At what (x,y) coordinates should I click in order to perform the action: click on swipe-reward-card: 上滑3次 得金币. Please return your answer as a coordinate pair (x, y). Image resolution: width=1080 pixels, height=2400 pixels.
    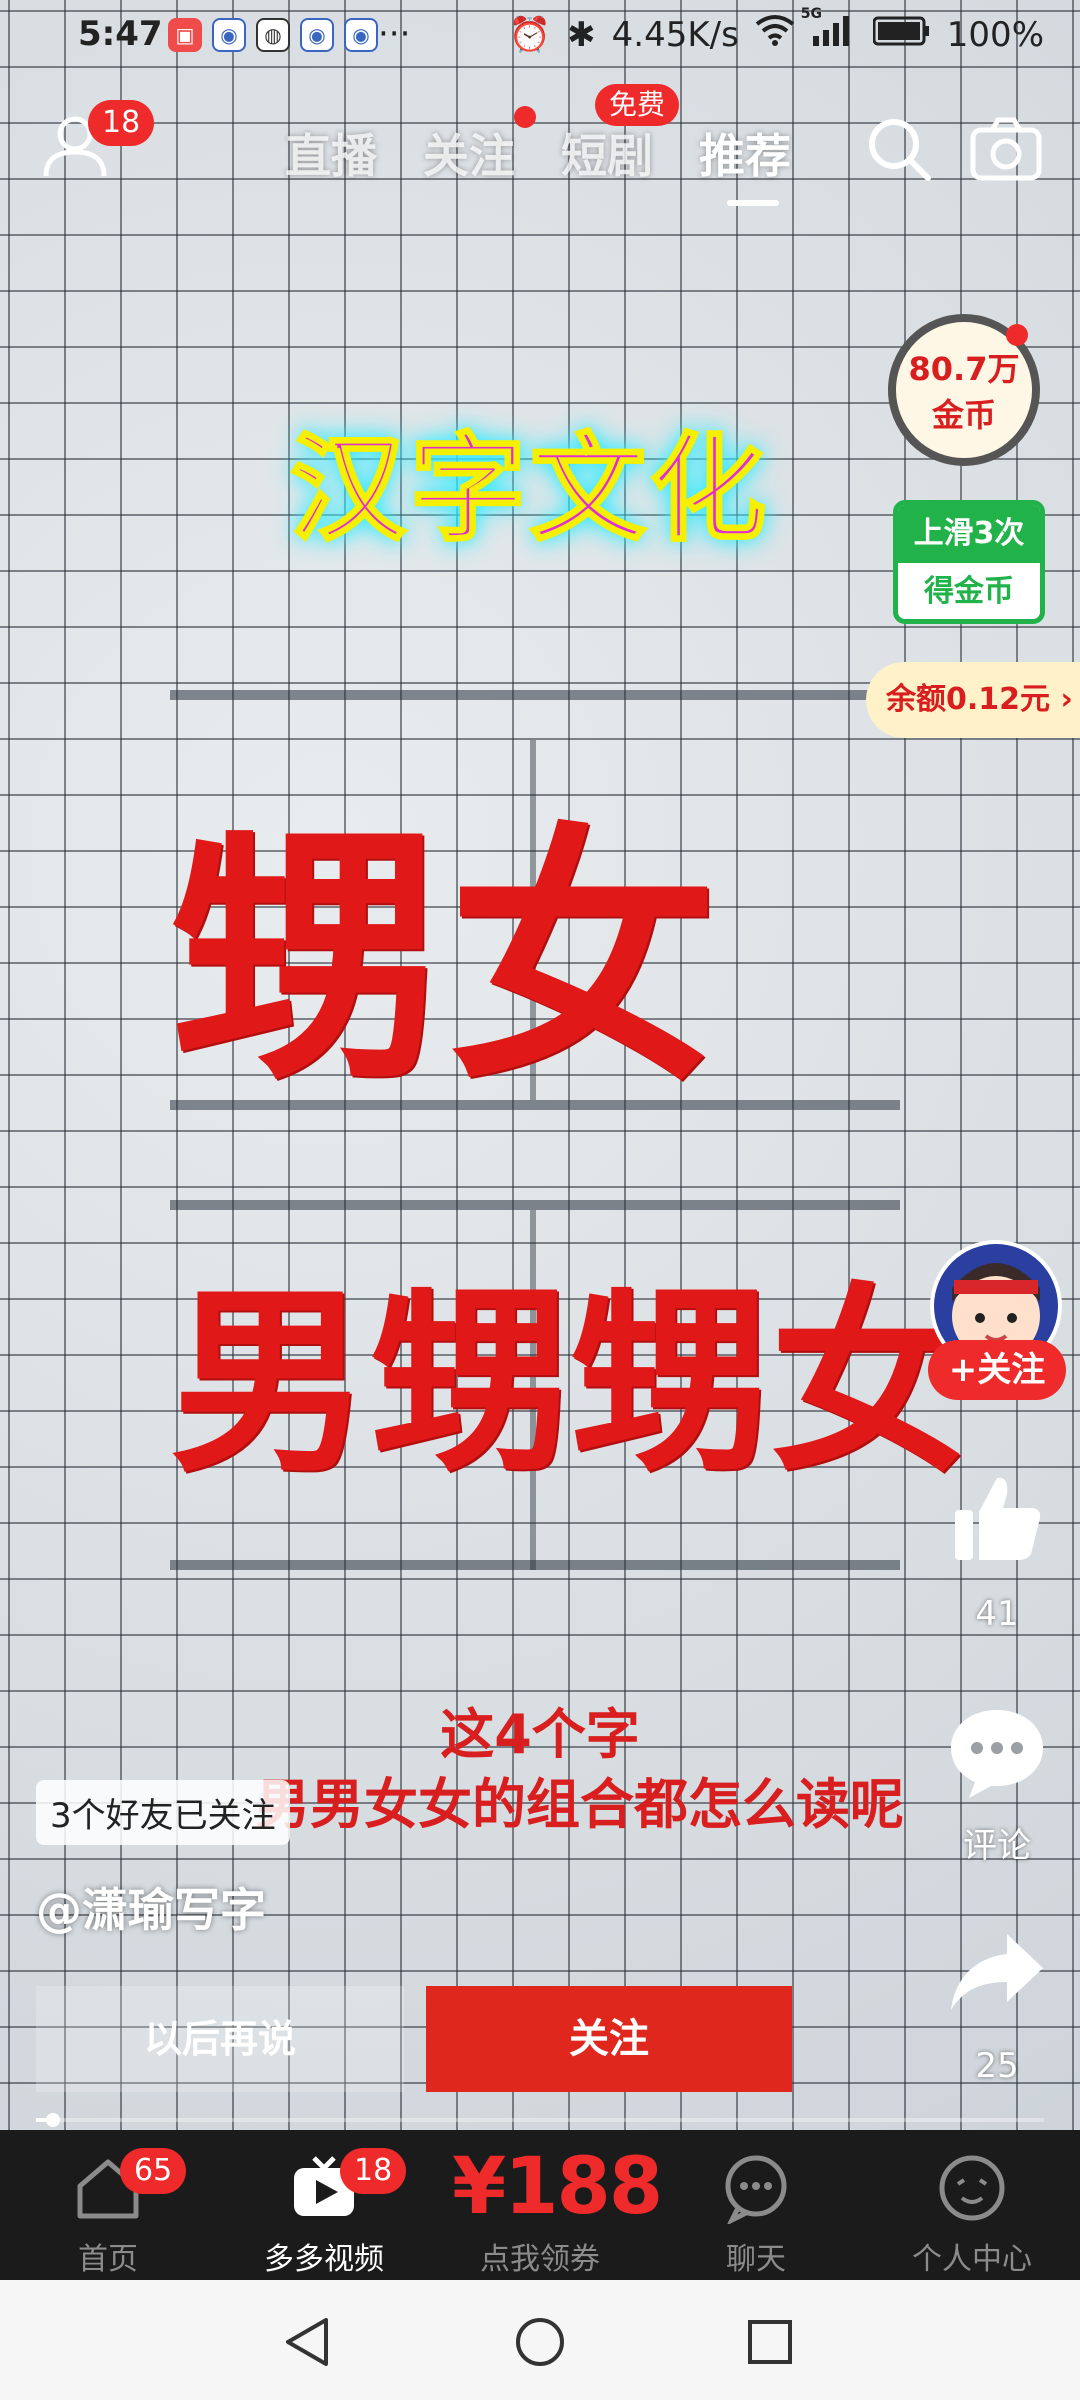
    Looking at the image, I should click on (969, 562).